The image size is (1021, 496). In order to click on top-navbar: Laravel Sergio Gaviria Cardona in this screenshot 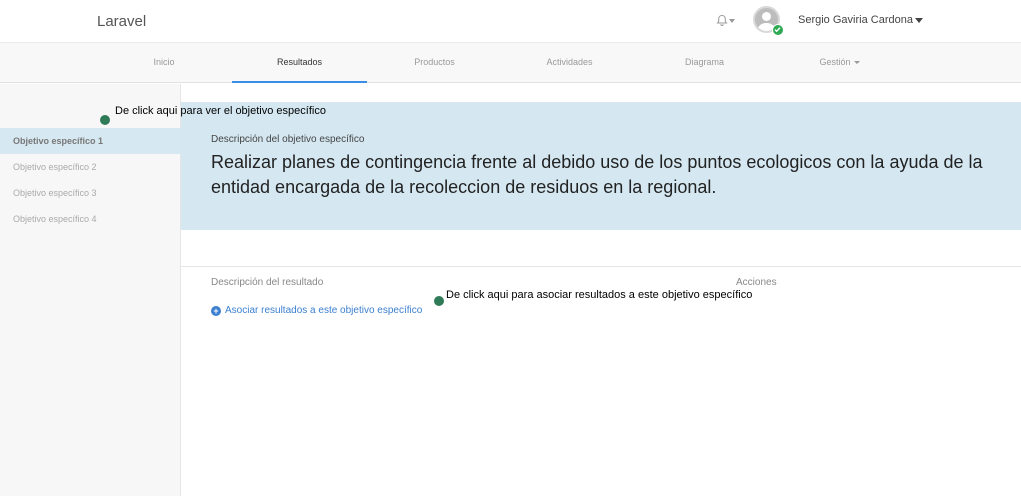, I will do `click(510, 21)`.